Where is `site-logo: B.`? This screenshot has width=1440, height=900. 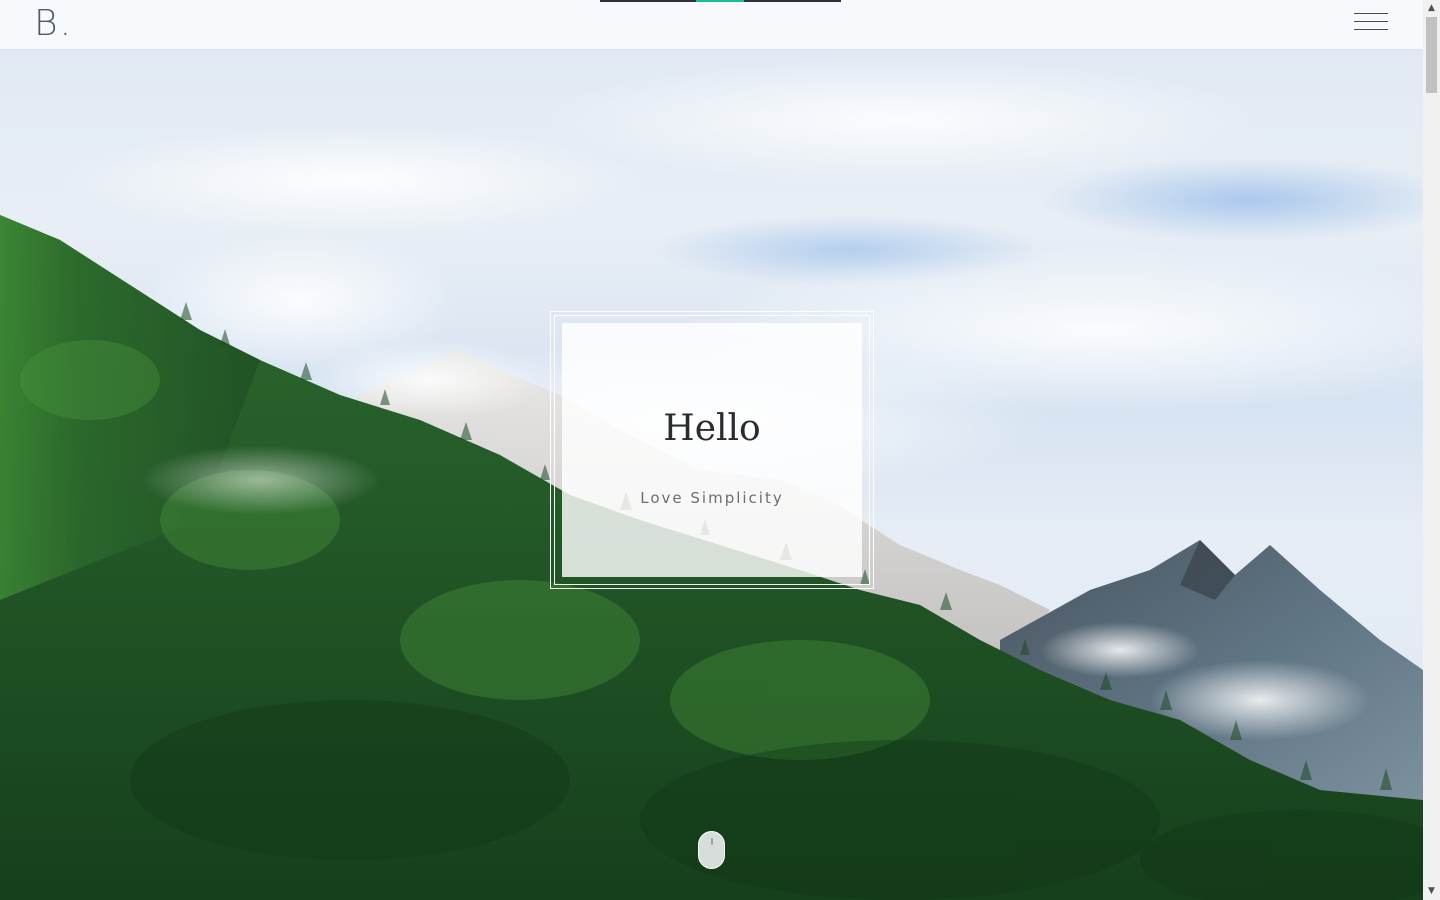
site-logo: B. is located at coordinates (53, 24).